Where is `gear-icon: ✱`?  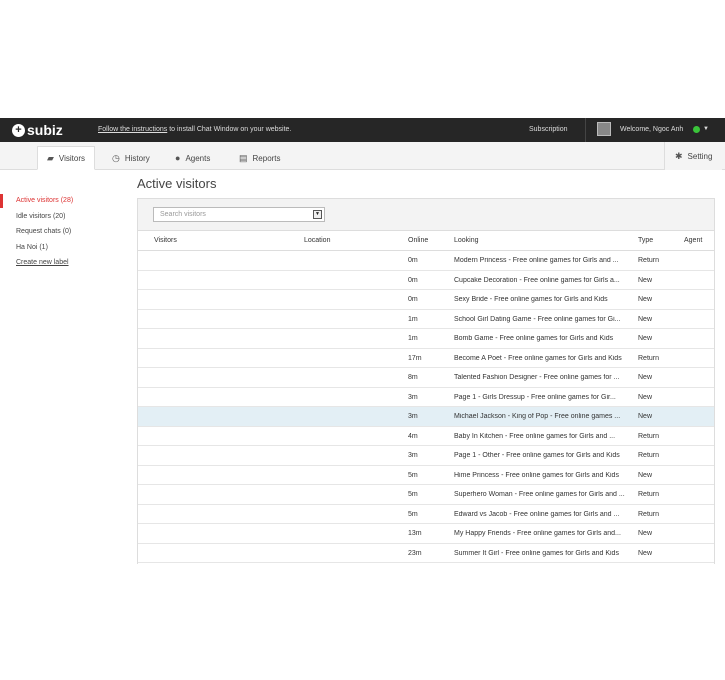
gear-icon: ✱ is located at coordinates (679, 155).